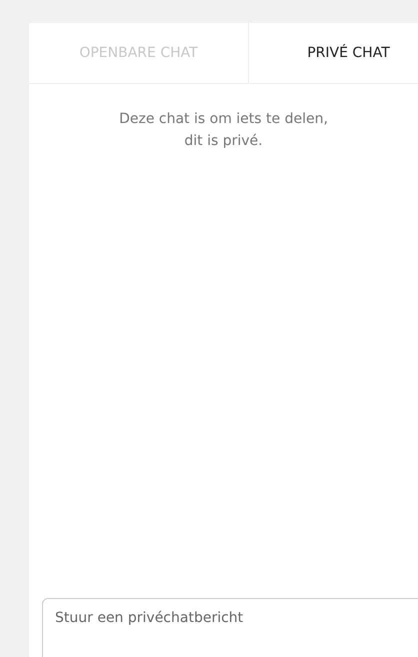  What do you see at coordinates (230, 627) in the screenshot?
I see `message-input: Stuur een privéchatbericht` at bounding box center [230, 627].